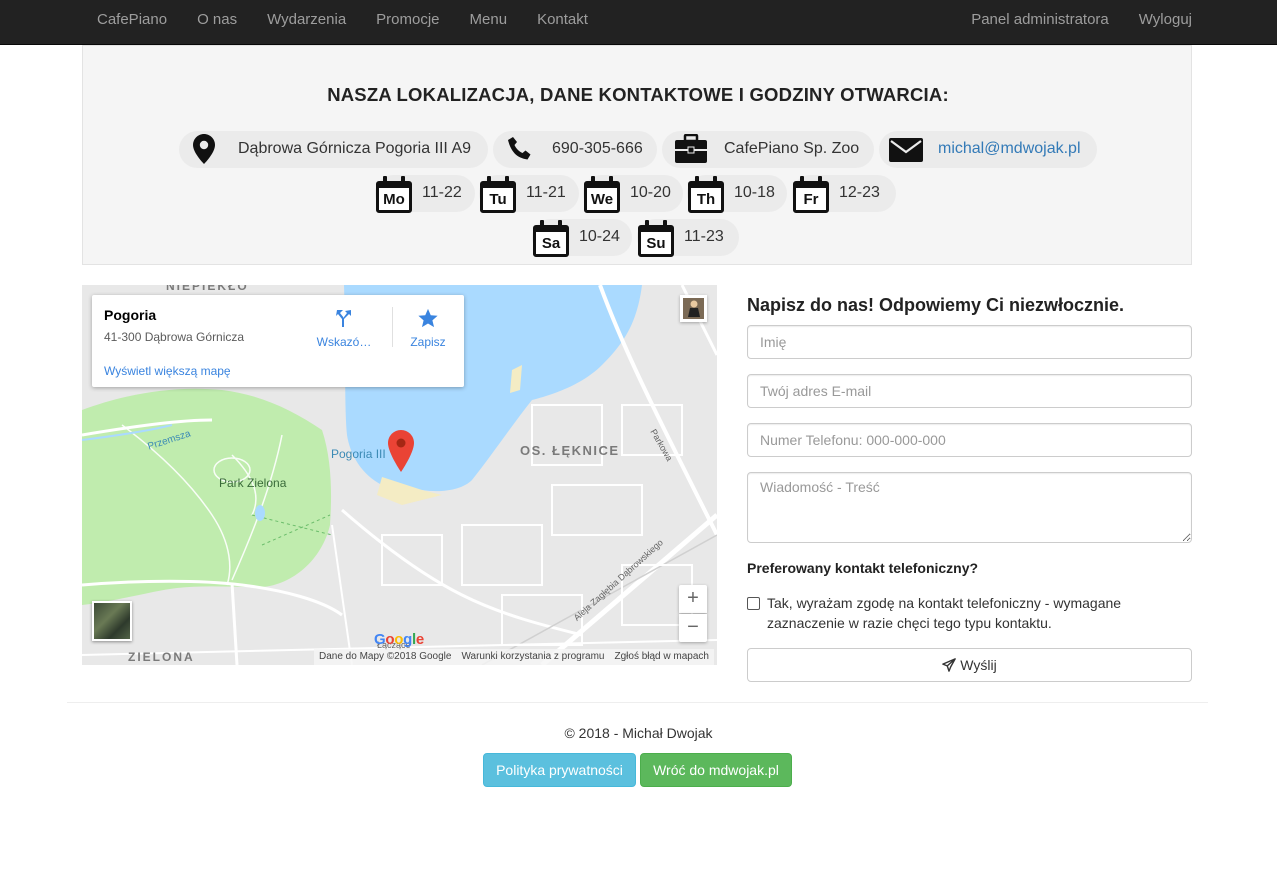 The height and width of the screenshot is (880, 1277). Describe the element at coordinates (1165, 22) in the screenshot. I see `nav-item-logout: Wyloguj` at that location.